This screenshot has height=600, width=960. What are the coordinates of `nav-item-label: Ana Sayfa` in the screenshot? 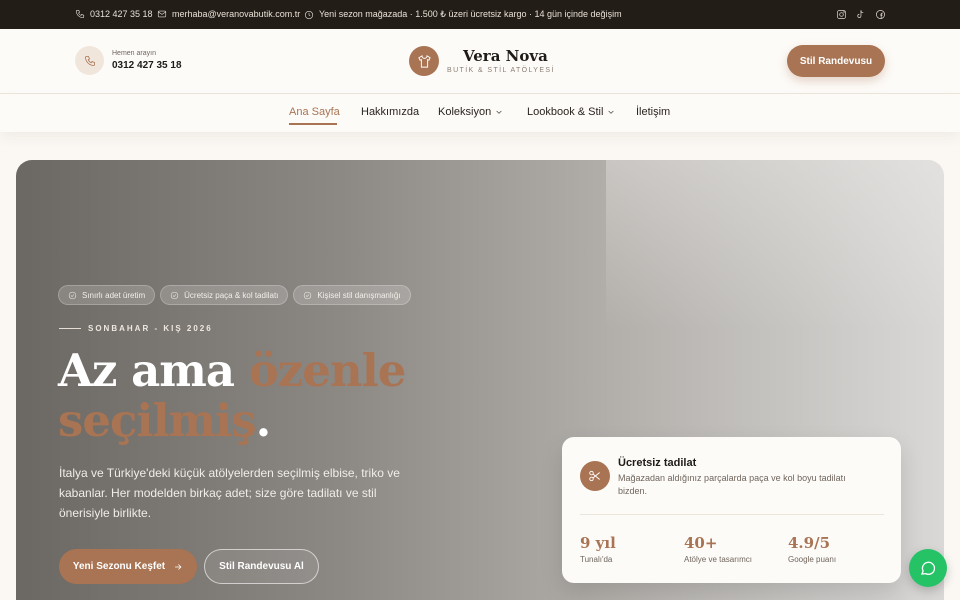 It's located at (314, 112).